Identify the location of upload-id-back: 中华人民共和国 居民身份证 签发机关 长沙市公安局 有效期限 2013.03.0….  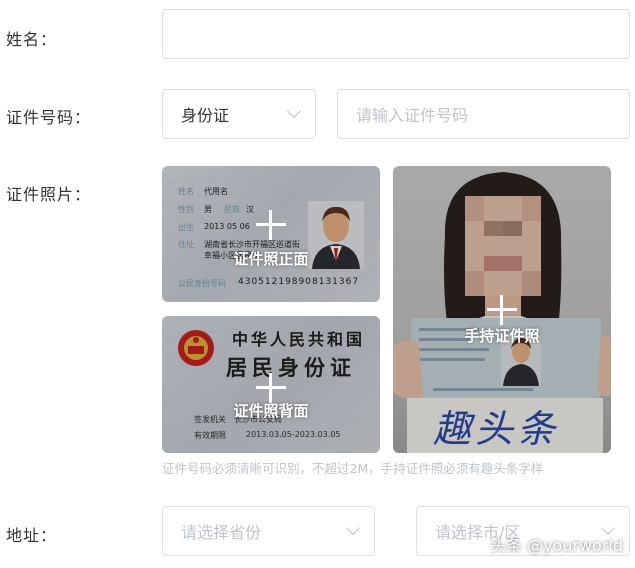
(271, 384).